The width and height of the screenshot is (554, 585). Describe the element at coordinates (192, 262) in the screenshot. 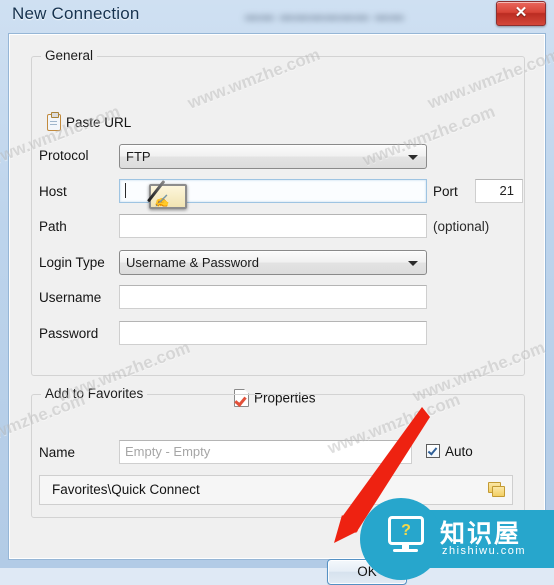

I see `login-type-value: Username & Password` at that location.